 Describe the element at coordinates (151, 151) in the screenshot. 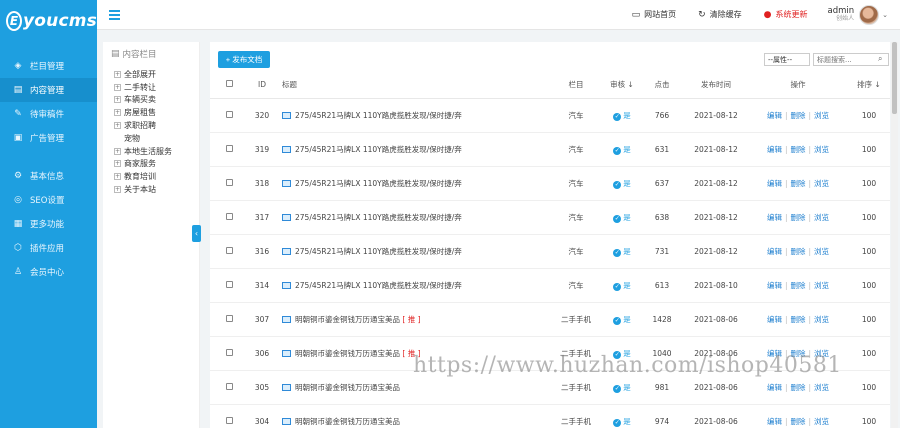

I see `tree-item: + 本地生活服务` at that location.